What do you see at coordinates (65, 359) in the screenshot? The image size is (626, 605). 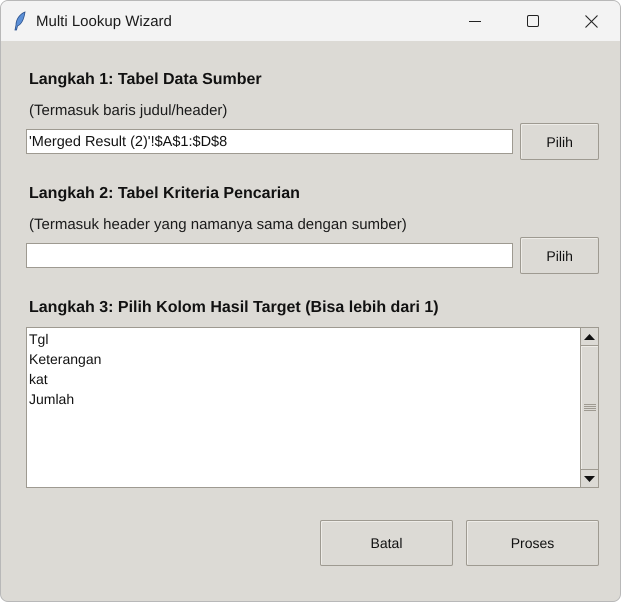 I see `column-list-item: Keterangan` at bounding box center [65, 359].